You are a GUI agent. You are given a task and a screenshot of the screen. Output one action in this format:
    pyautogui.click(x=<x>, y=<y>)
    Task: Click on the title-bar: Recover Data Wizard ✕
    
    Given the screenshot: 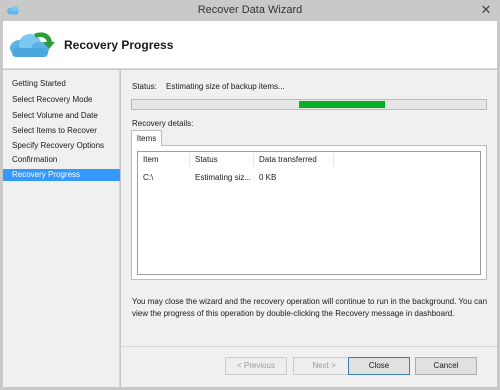 What is the action you would take?
    pyautogui.click(x=250, y=10)
    